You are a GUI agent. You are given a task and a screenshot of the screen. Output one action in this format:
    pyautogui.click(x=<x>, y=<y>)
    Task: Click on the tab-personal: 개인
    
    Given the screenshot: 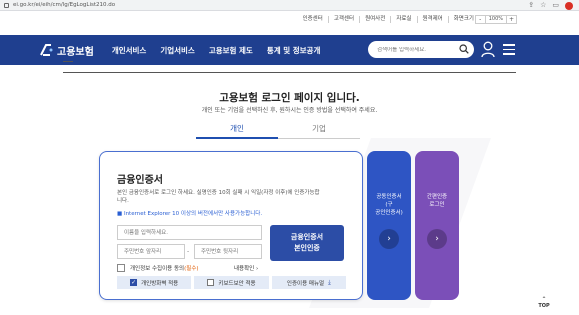 What is the action you would take?
    pyautogui.click(x=237, y=130)
    